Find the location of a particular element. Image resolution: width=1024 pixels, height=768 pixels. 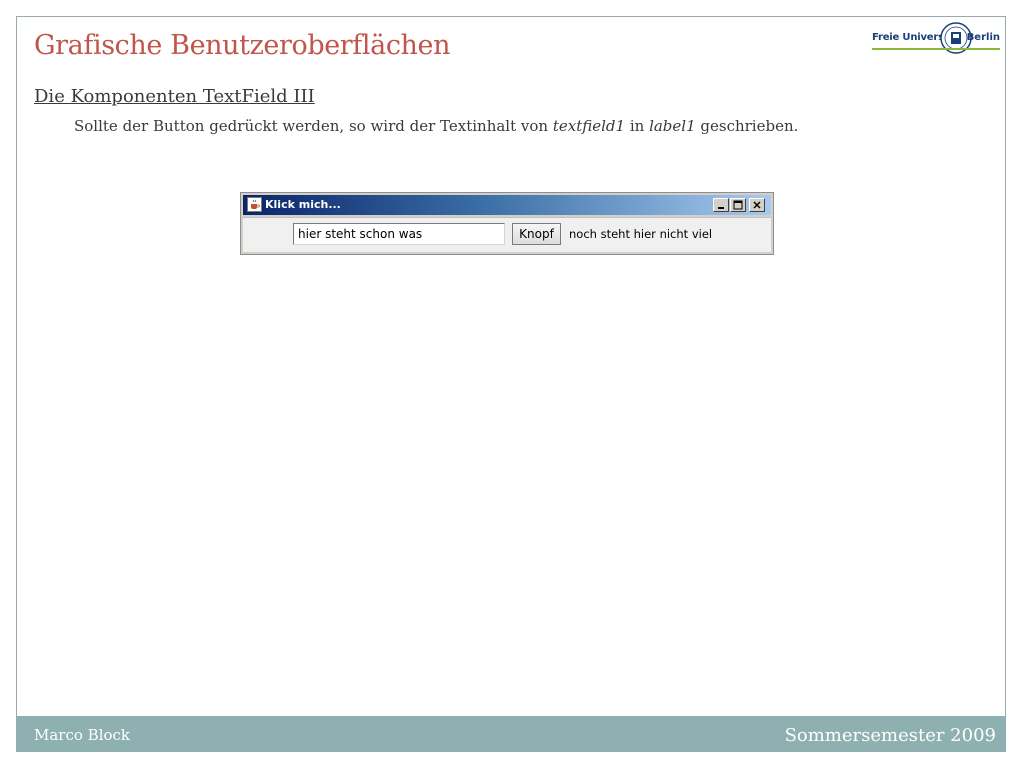

knopf-button: Knopf is located at coordinates (536, 234).